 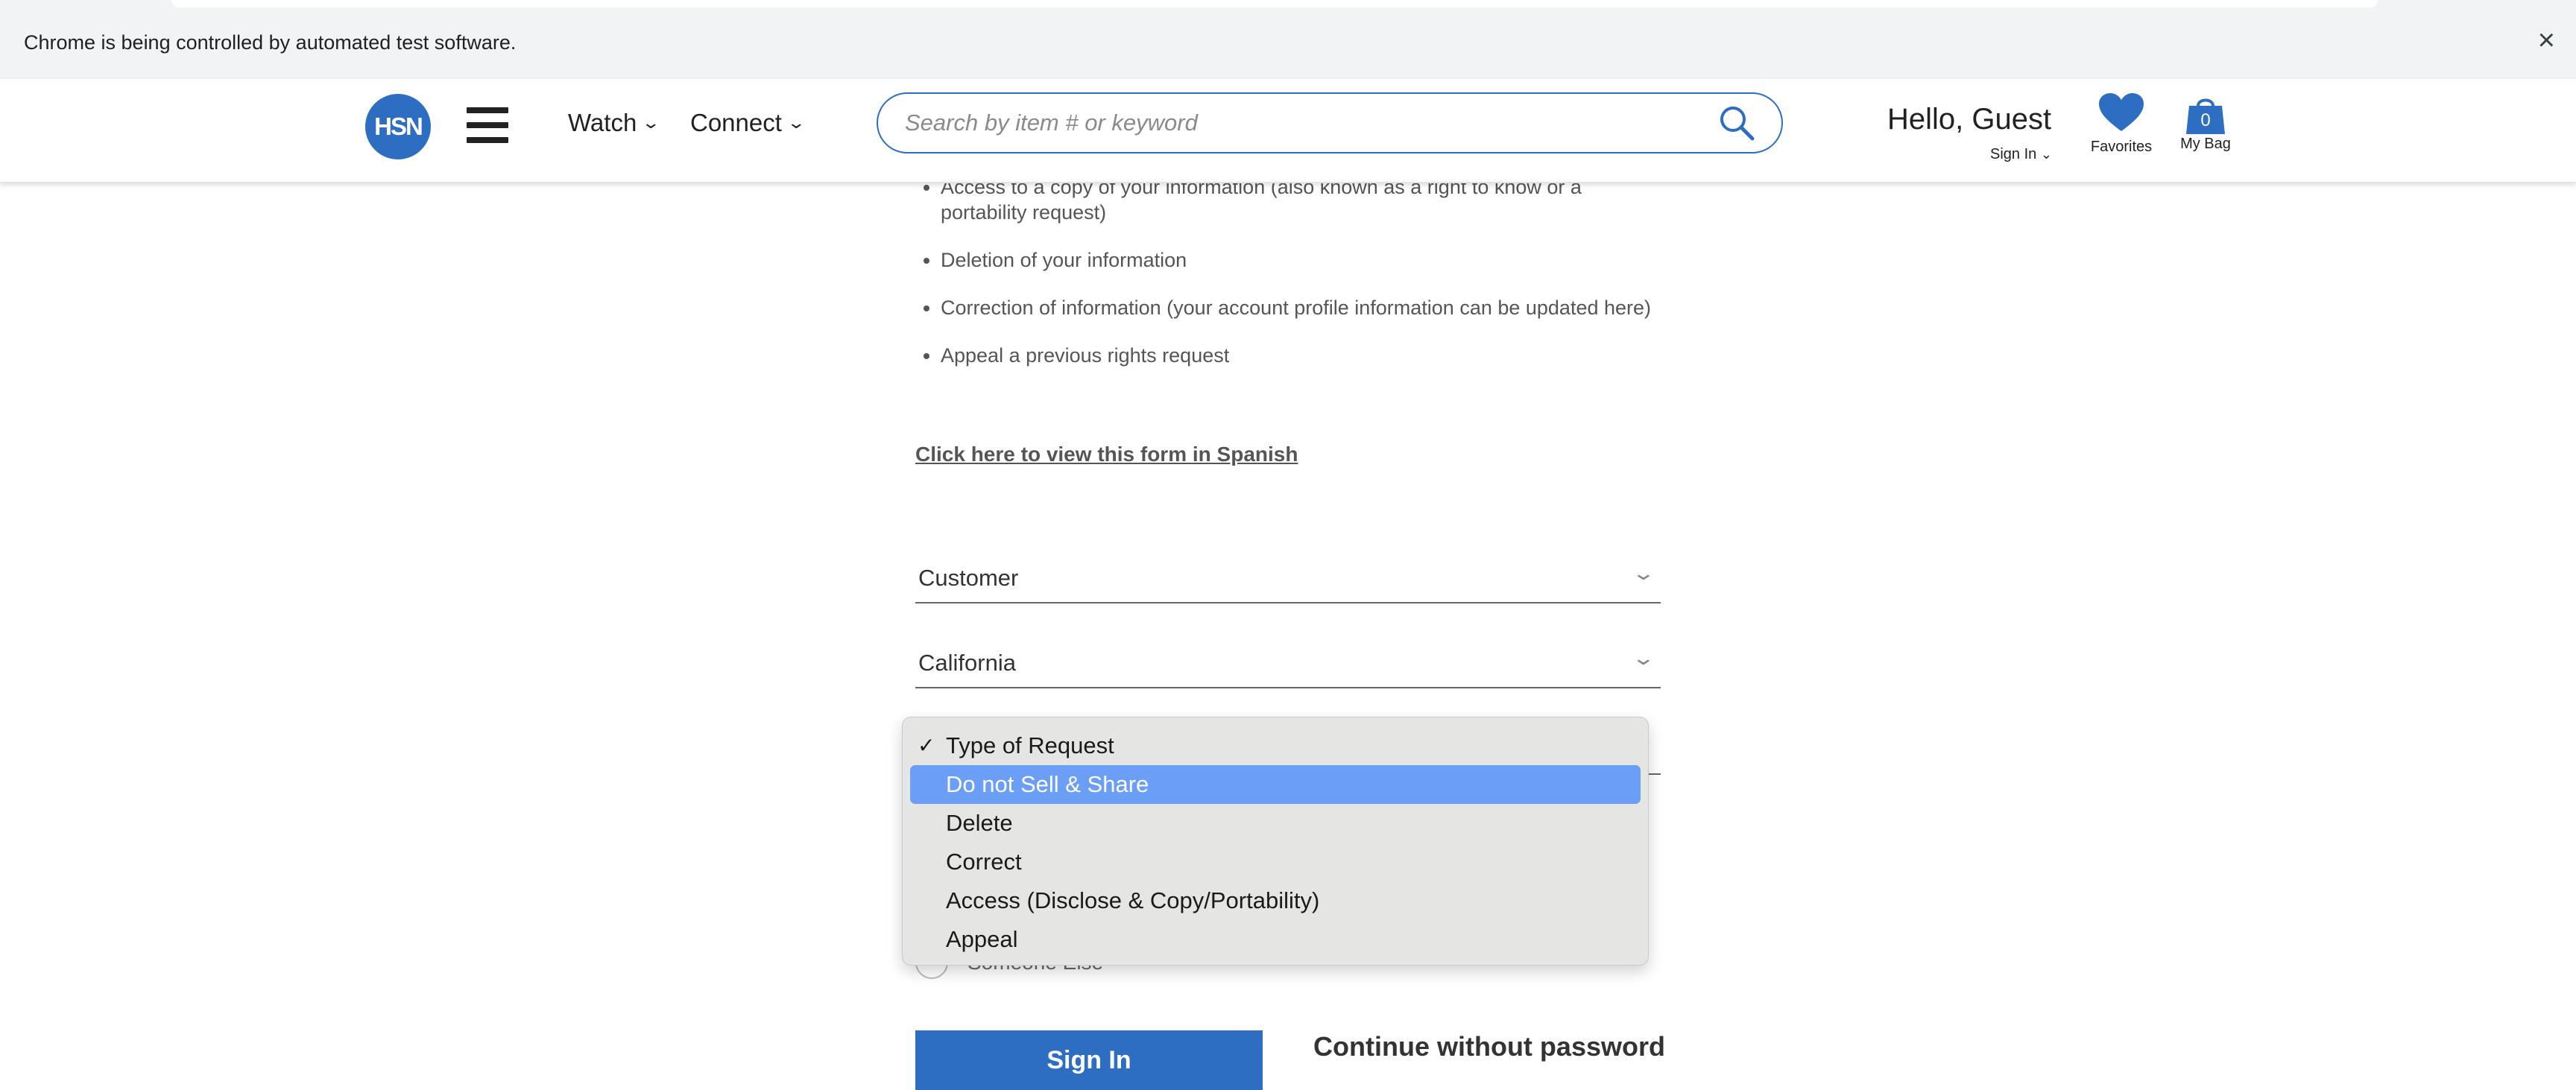 I want to click on spanish-form-link: Click here to view this form in Spanish, so click(x=1106, y=455).